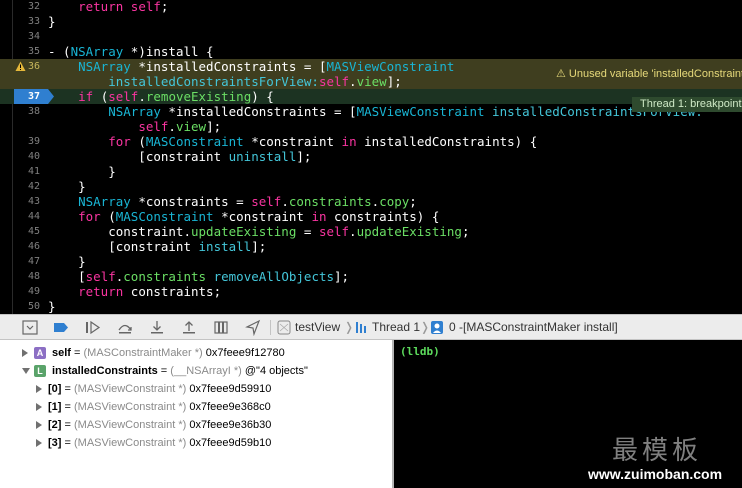 Image resolution: width=742 pixels, height=488 pixels. I want to click on warning-message: ⚠ Unused variable 'installedConstraint, so click(645, 74).